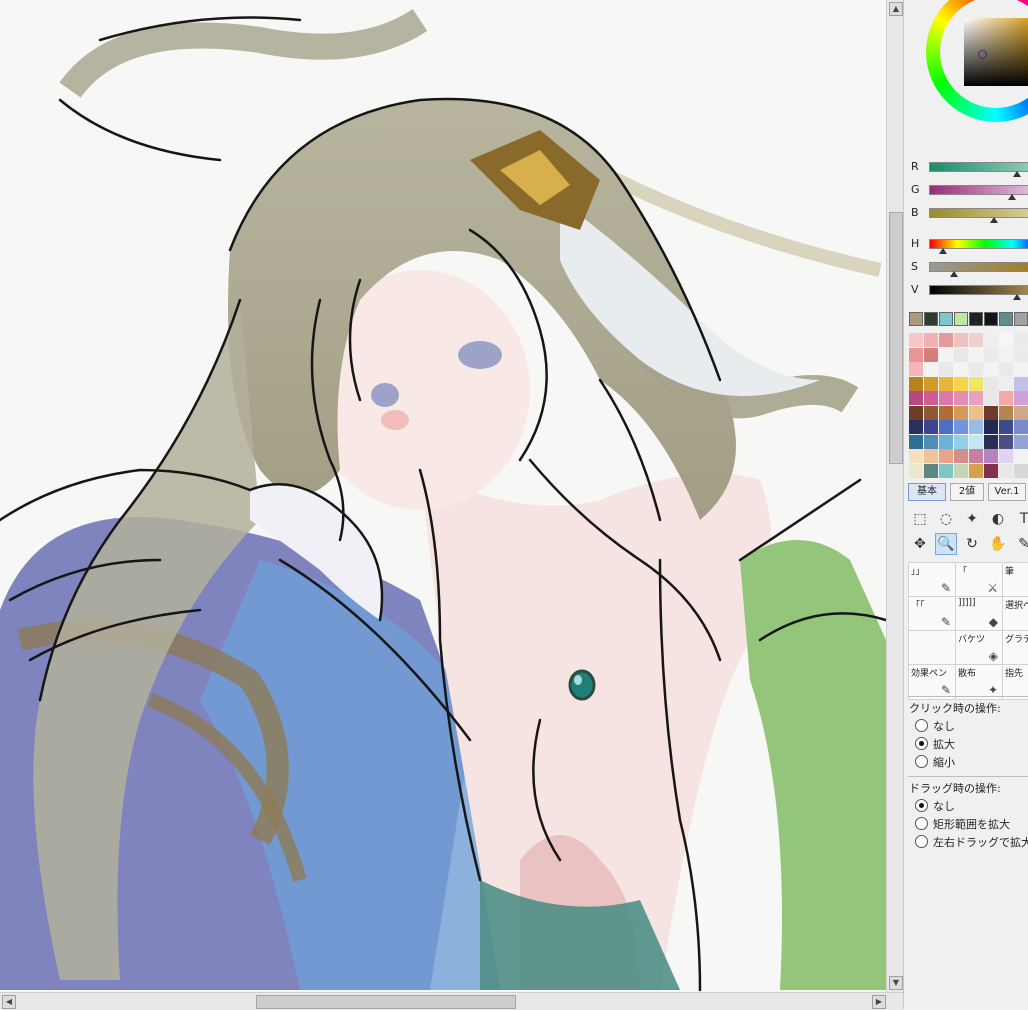 The image size is (1028, 1010). I want to click on text-tool-icon: T, so click(1020, 519).